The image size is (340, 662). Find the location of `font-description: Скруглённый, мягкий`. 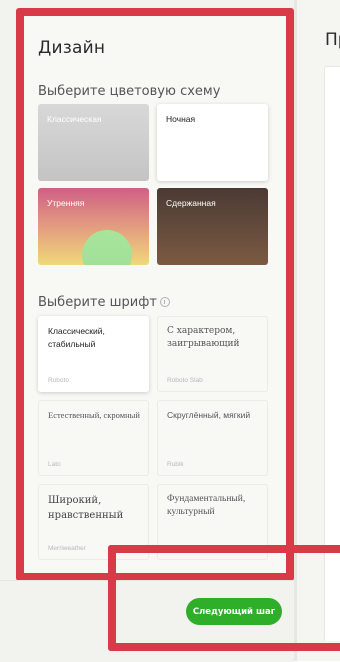

font-description: Скруглённый, мягкий is located at coordinates (209, 415).